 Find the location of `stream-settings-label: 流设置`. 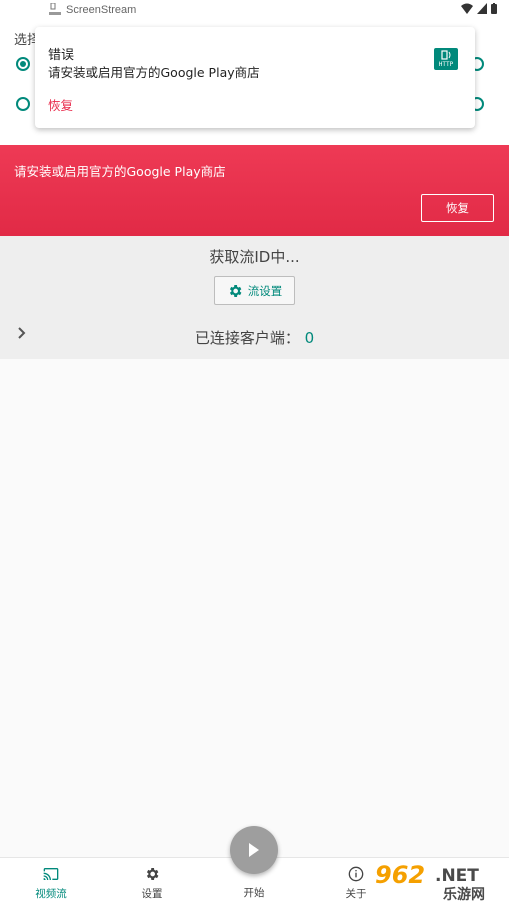

stream-settings-label: 流设置 is located at coordinates (265, 290).